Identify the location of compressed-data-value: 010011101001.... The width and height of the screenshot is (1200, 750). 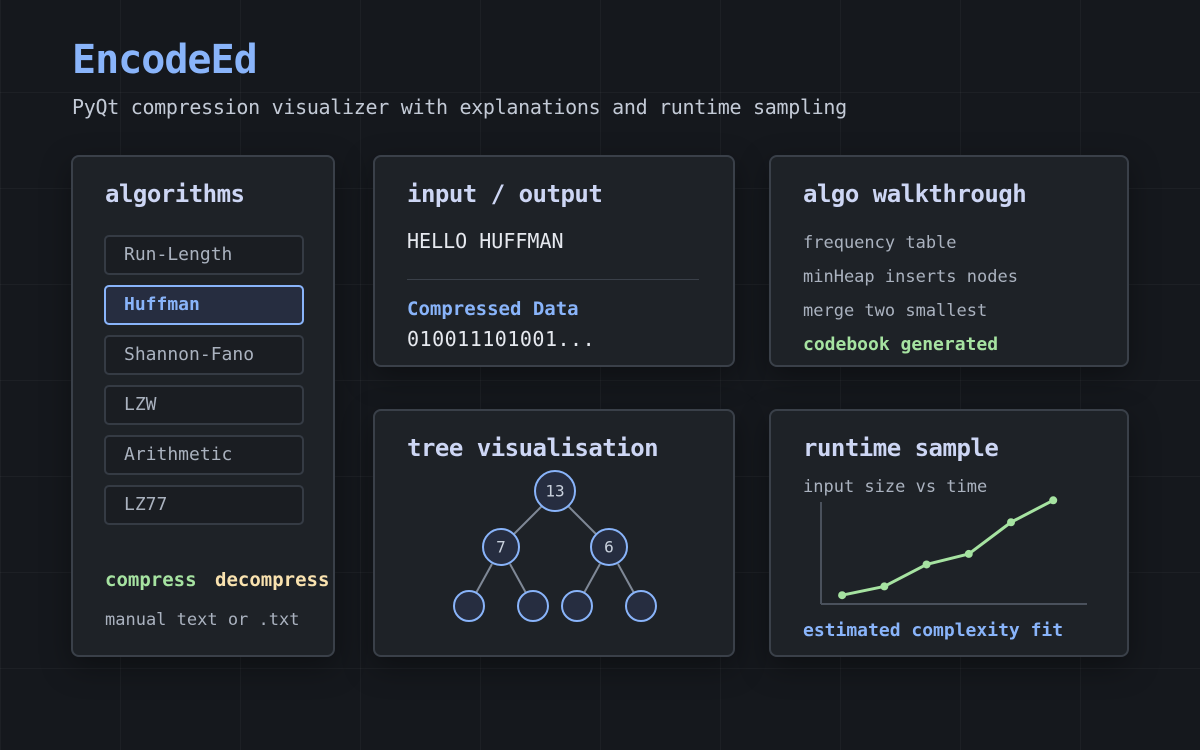
(501, 339).